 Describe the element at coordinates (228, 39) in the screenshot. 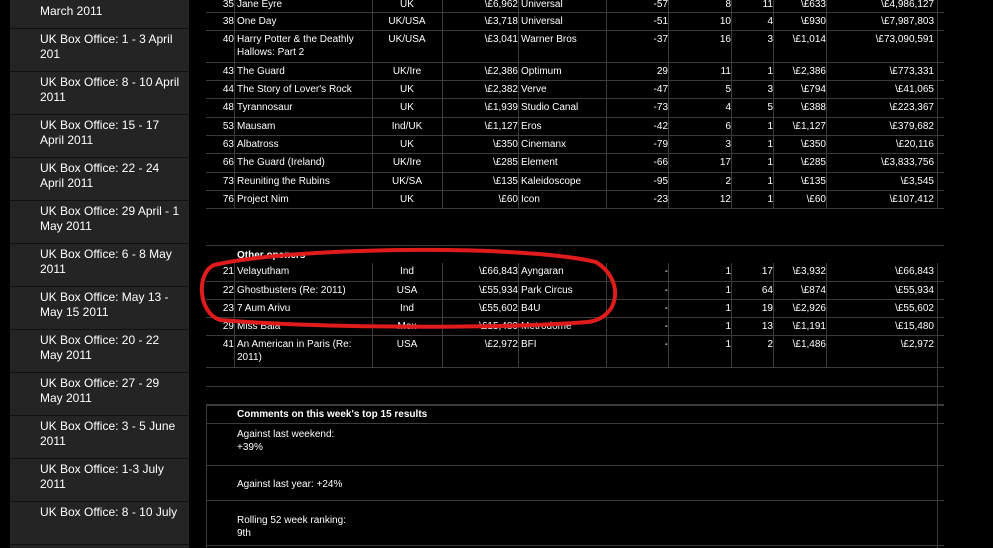

I see `cell-rank: 40` at that location.